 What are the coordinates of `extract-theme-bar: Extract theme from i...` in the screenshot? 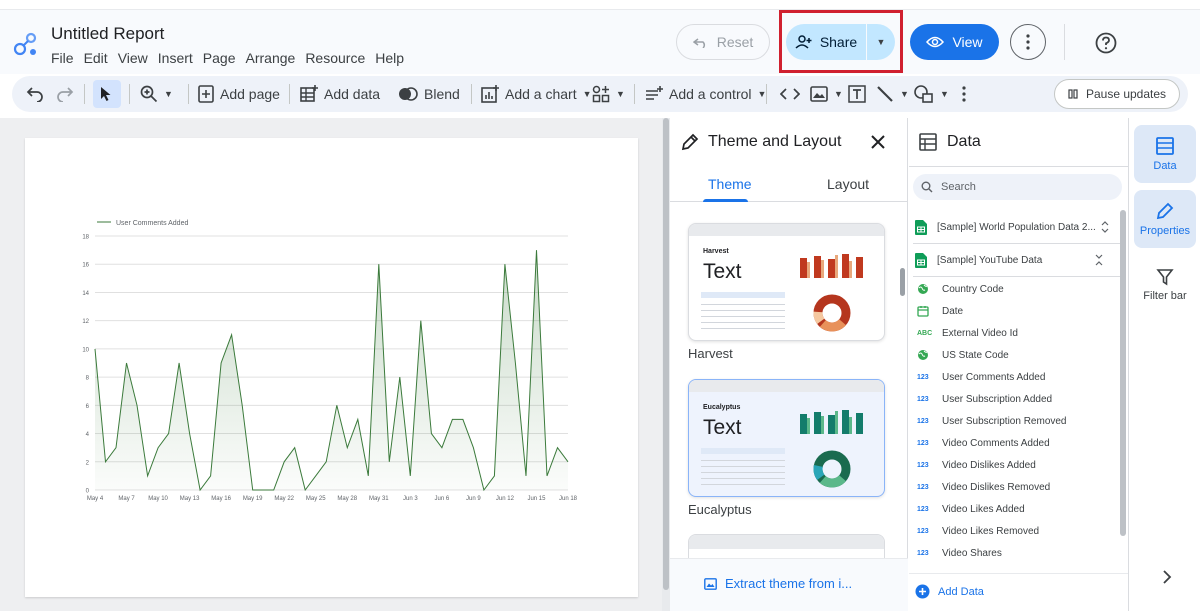 It's located at (789, 584).